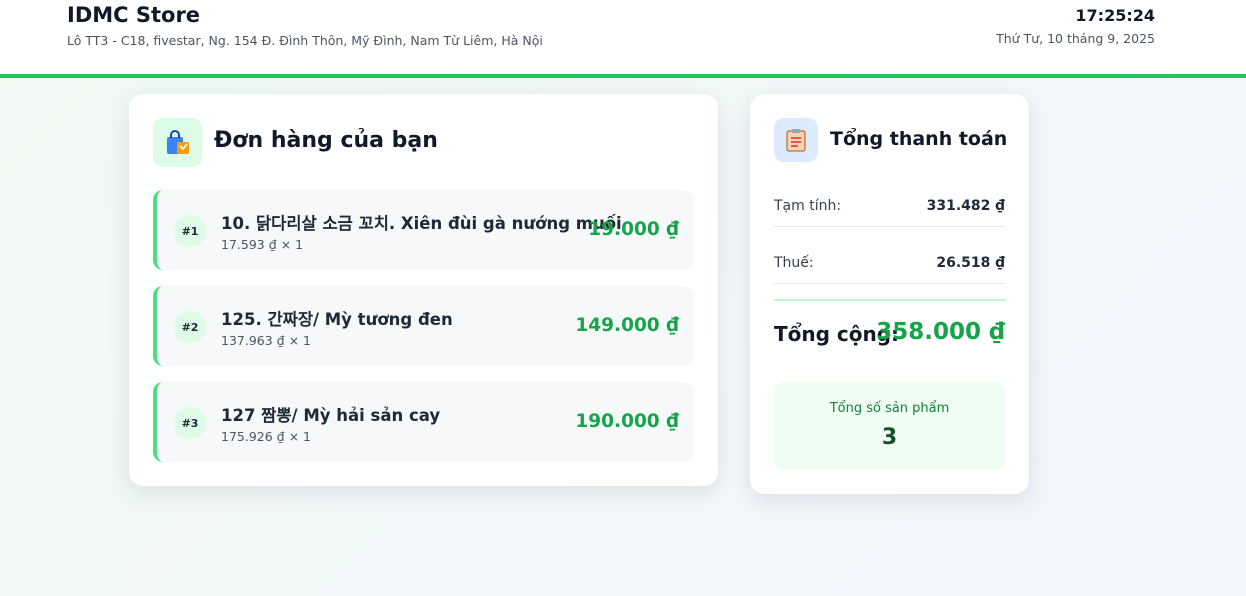  I want to click on item-unit-price: 17.593 ₫ × 1, so click(262, 244).